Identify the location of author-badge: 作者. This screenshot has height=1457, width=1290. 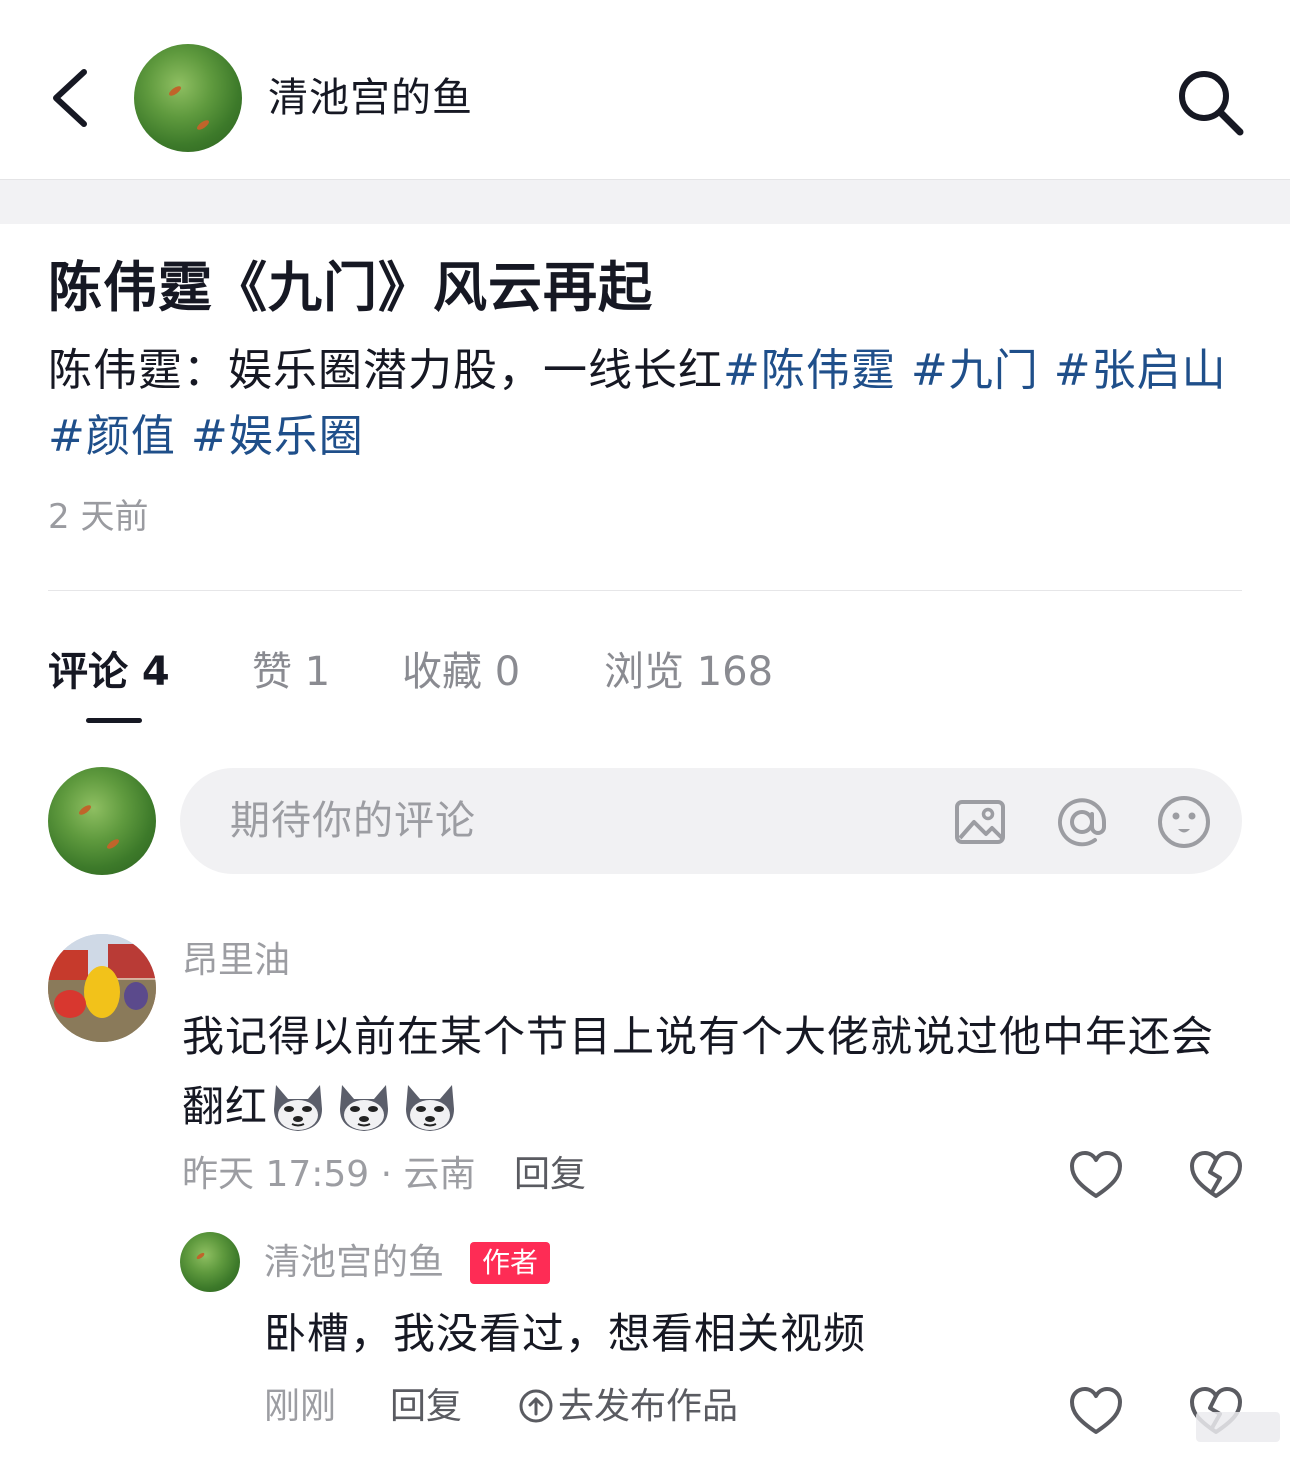
(510, 1263).